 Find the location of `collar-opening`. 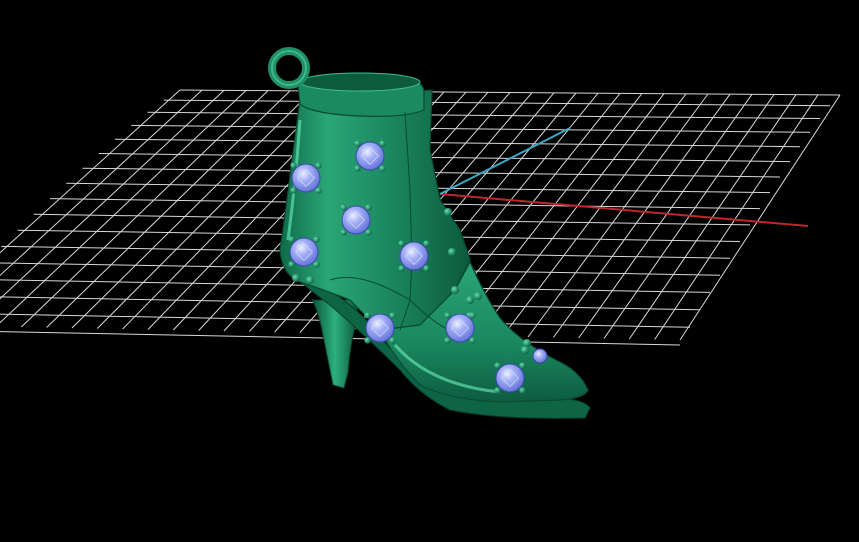

collar-opening is located at coordinates (360, 82).